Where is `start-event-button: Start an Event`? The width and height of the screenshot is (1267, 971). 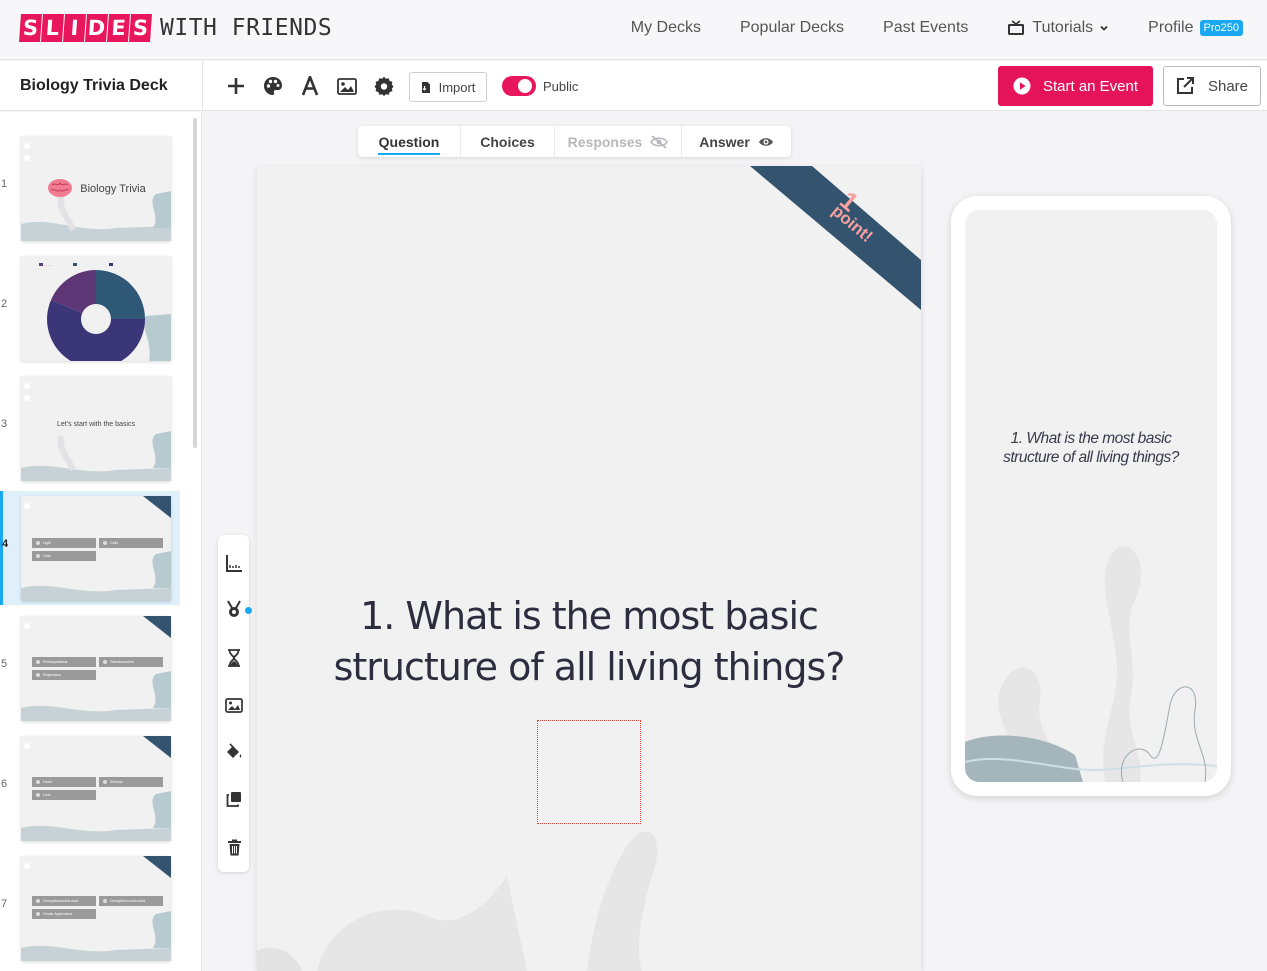 start-event-button: Start an Event is located at coordinates (1075, 86).